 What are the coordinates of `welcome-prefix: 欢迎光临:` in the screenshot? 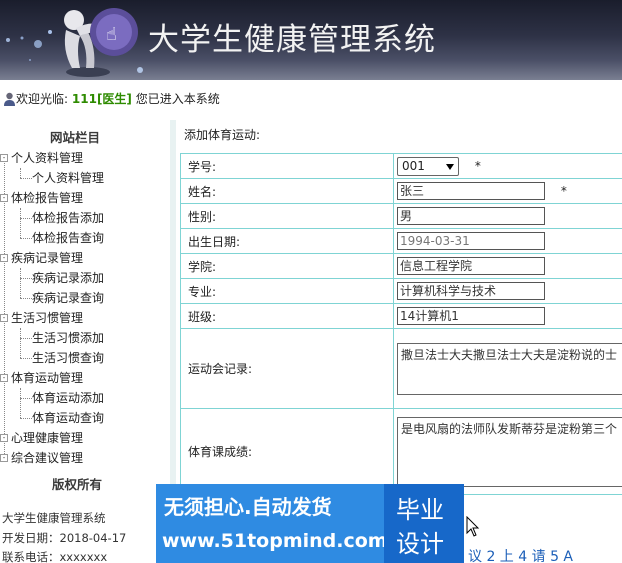 It's located at (42, 99).